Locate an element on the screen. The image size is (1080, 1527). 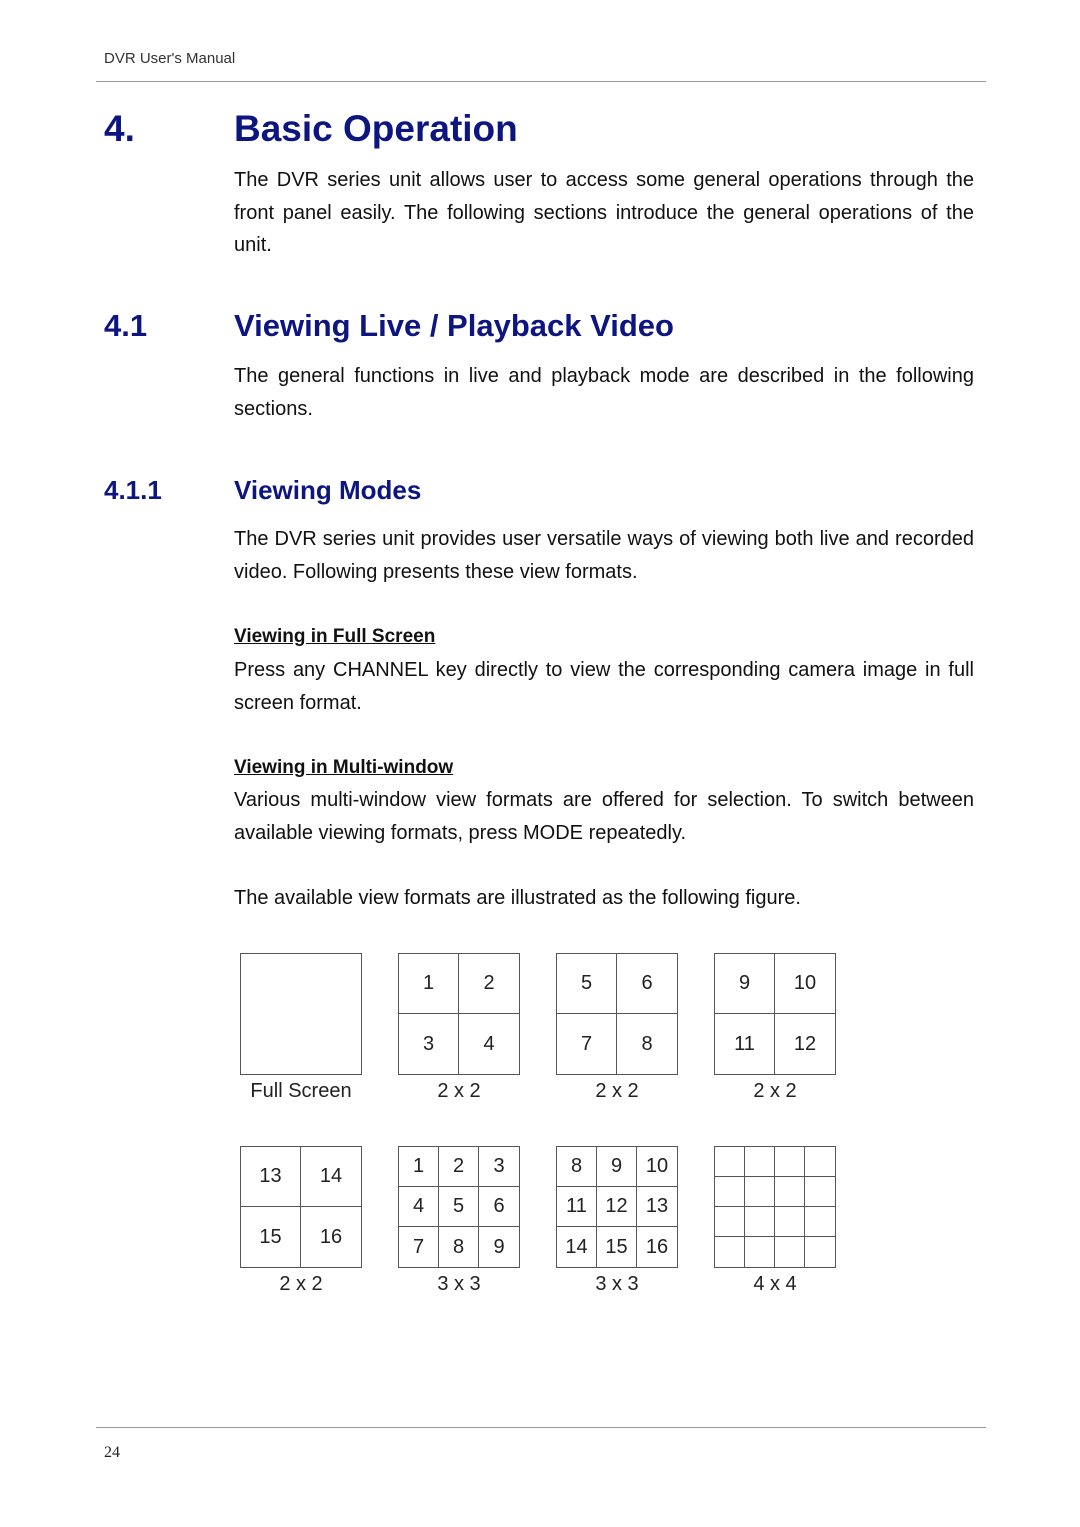
view-format-diagram: 13 14 15 16 is located at coordinates (301, 1207).